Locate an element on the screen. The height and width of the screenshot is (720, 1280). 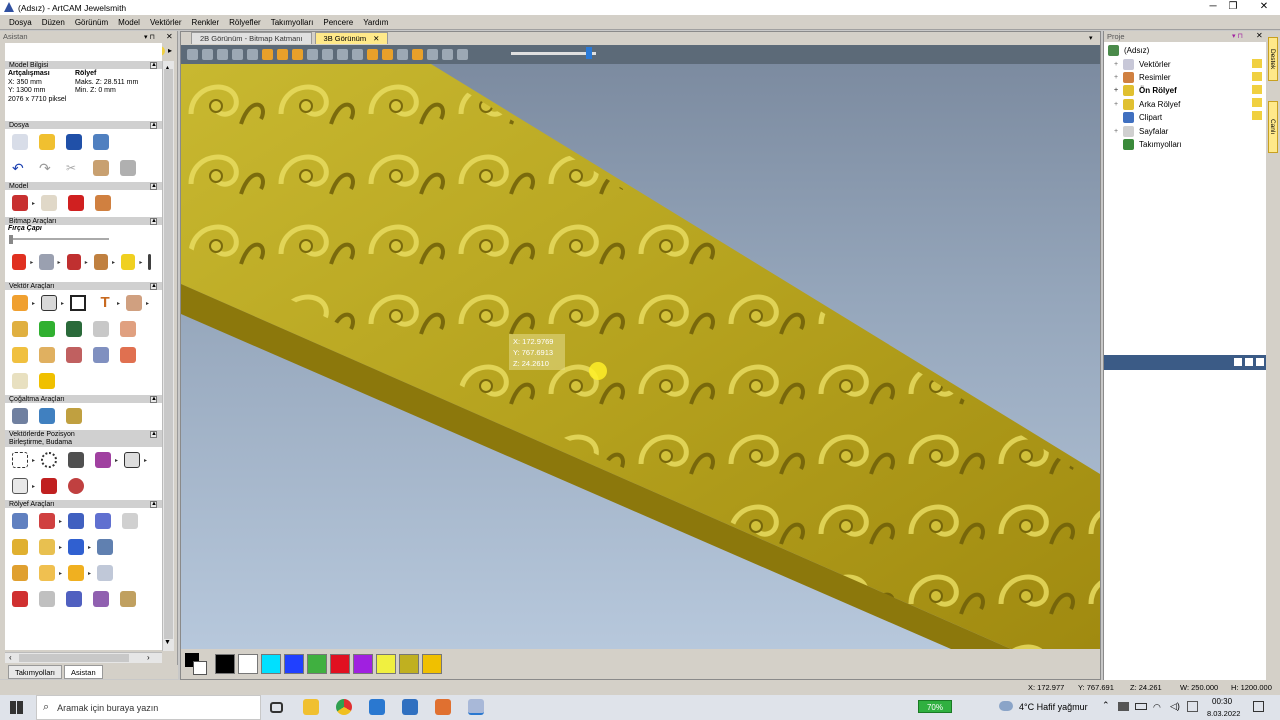
vector-section-header: Vektör Araçları ▲ is located at coordinates (83, 285).